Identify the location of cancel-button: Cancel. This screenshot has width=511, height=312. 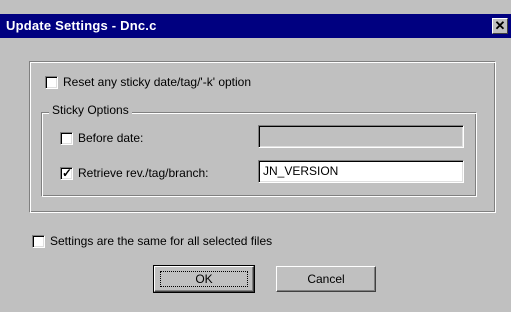
(326, 279).